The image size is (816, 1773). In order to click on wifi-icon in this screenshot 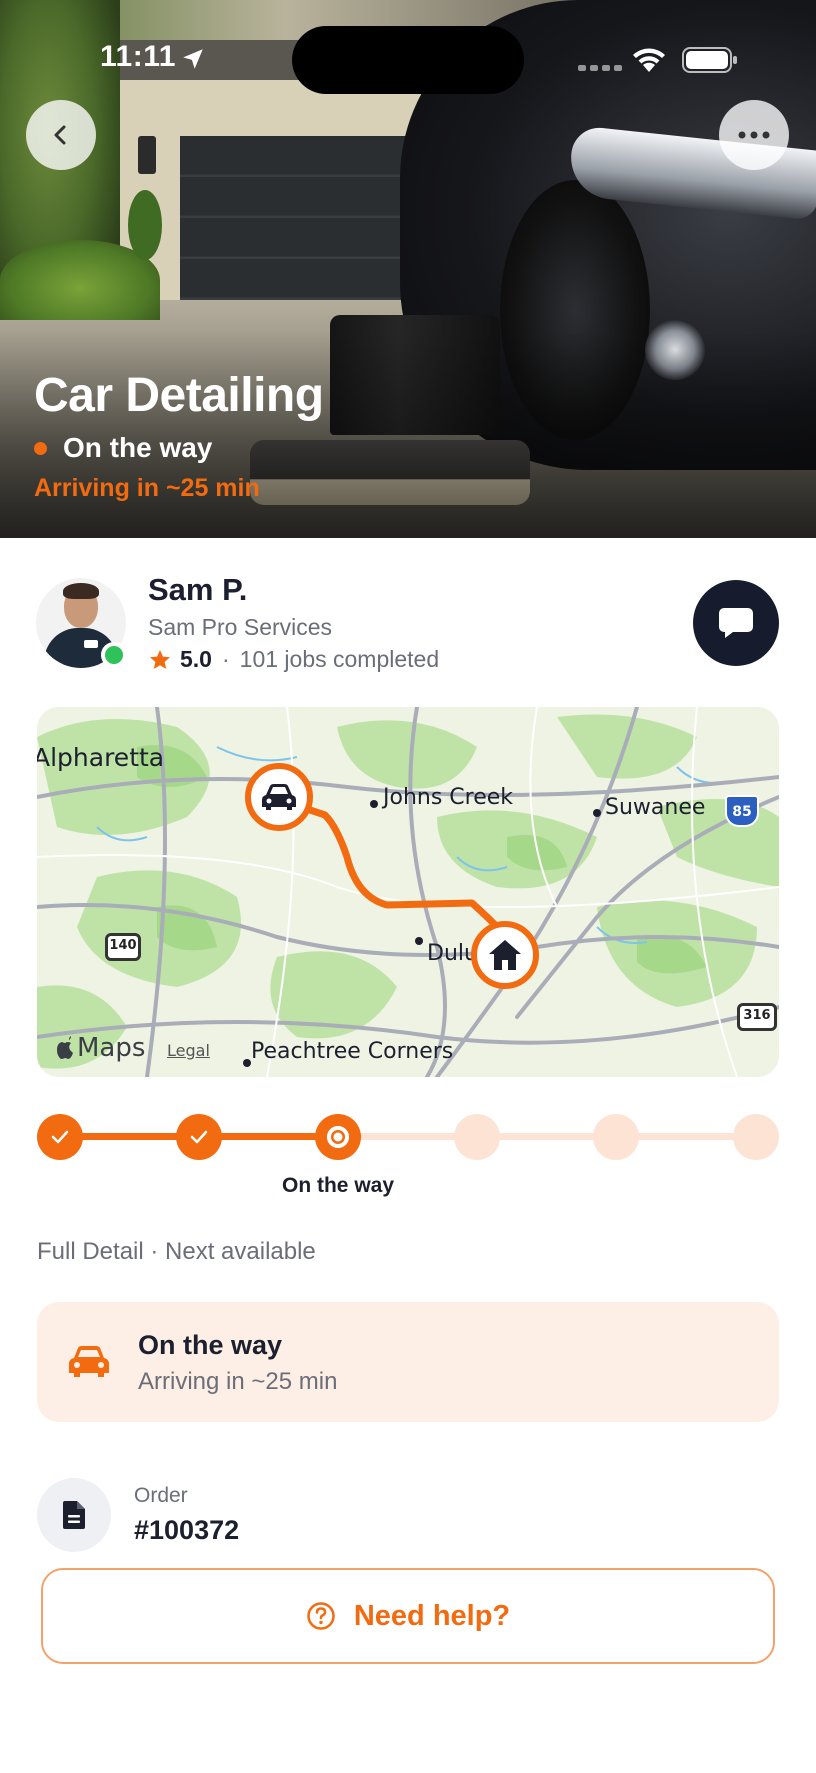, I will do `click(649, 60)`.